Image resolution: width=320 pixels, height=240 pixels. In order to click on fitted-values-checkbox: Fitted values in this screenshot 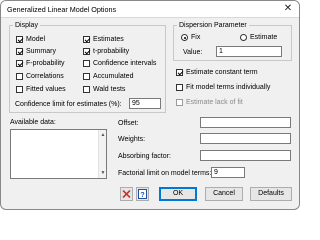, I will do `click(41, 89)`.